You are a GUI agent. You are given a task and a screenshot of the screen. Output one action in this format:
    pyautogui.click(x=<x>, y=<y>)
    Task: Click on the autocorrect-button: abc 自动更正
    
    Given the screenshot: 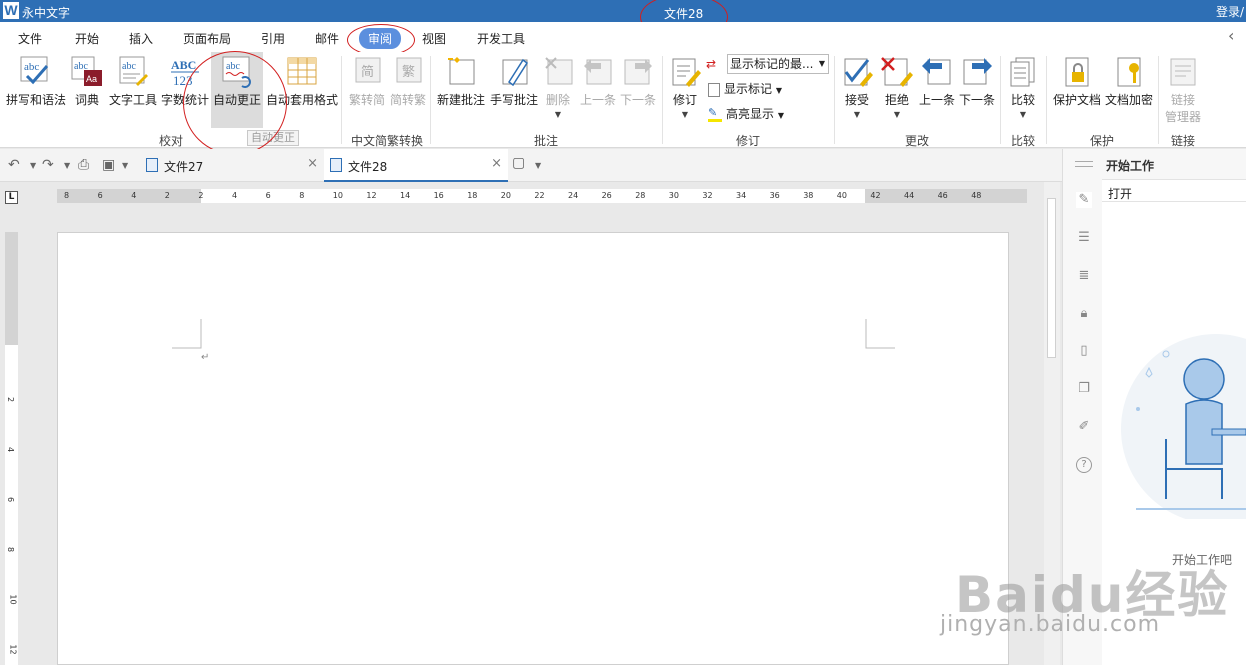 What is the action you would take?
    pyautogui.click(x=237, y=90)
    